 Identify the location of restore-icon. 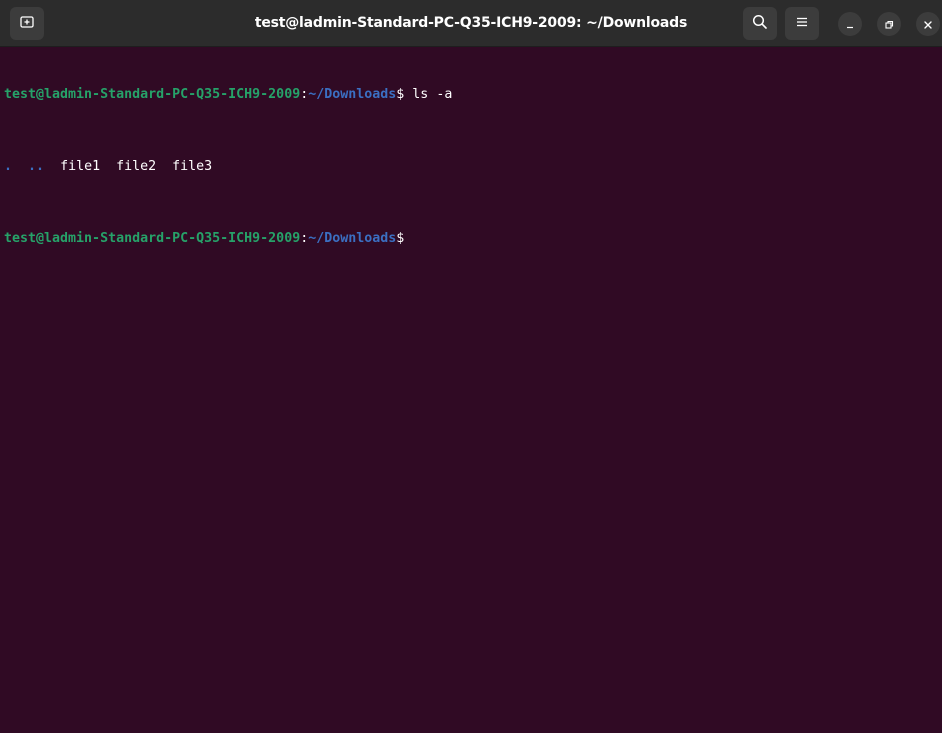
(889, 24).